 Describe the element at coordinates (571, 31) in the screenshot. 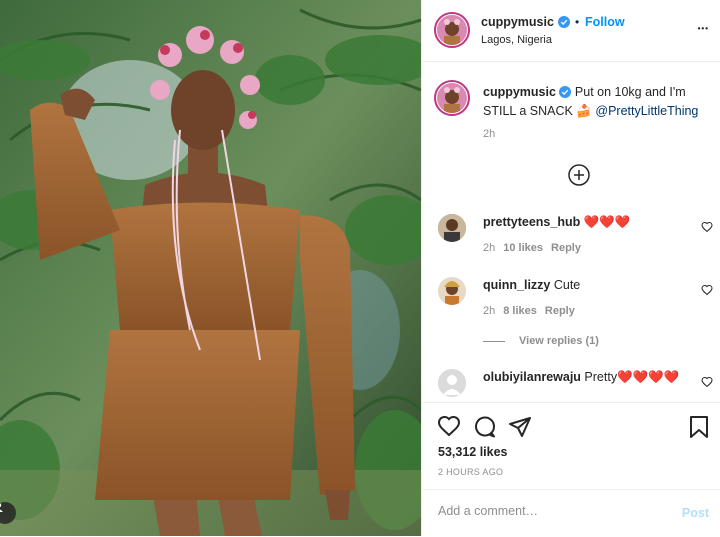

I see `post-header: cuppymusic • Follow Lagos, Nigeria •••` at that location.